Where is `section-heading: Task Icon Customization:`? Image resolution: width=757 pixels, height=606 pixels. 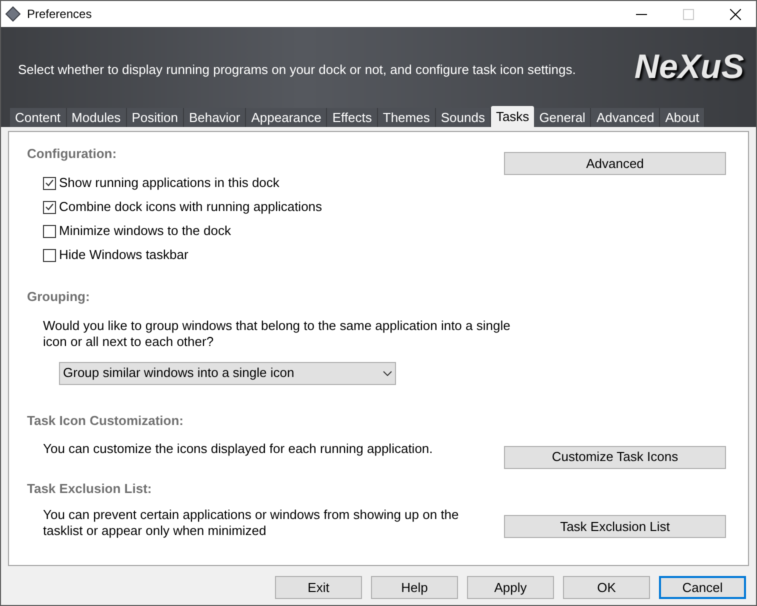
section-heading: Task Icon Customization: is located at coordinates (105, 420).